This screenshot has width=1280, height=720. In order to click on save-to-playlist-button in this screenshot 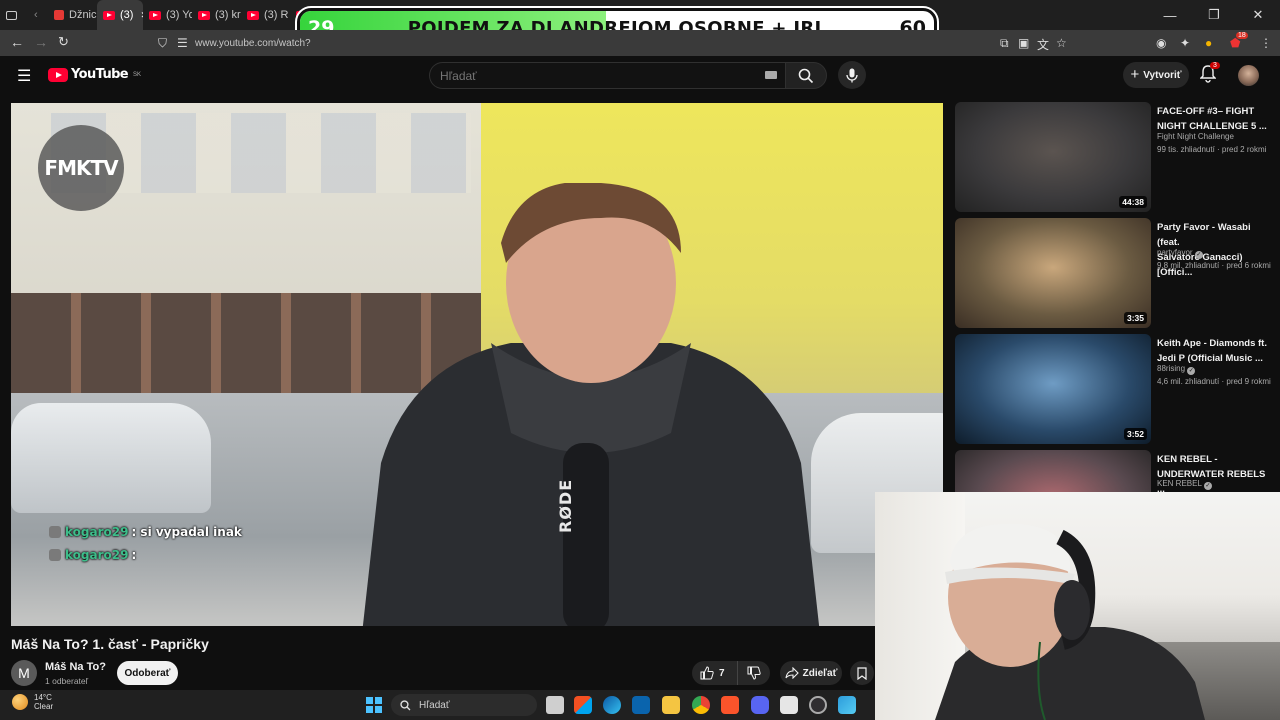, I will do `click(862, 673)`.